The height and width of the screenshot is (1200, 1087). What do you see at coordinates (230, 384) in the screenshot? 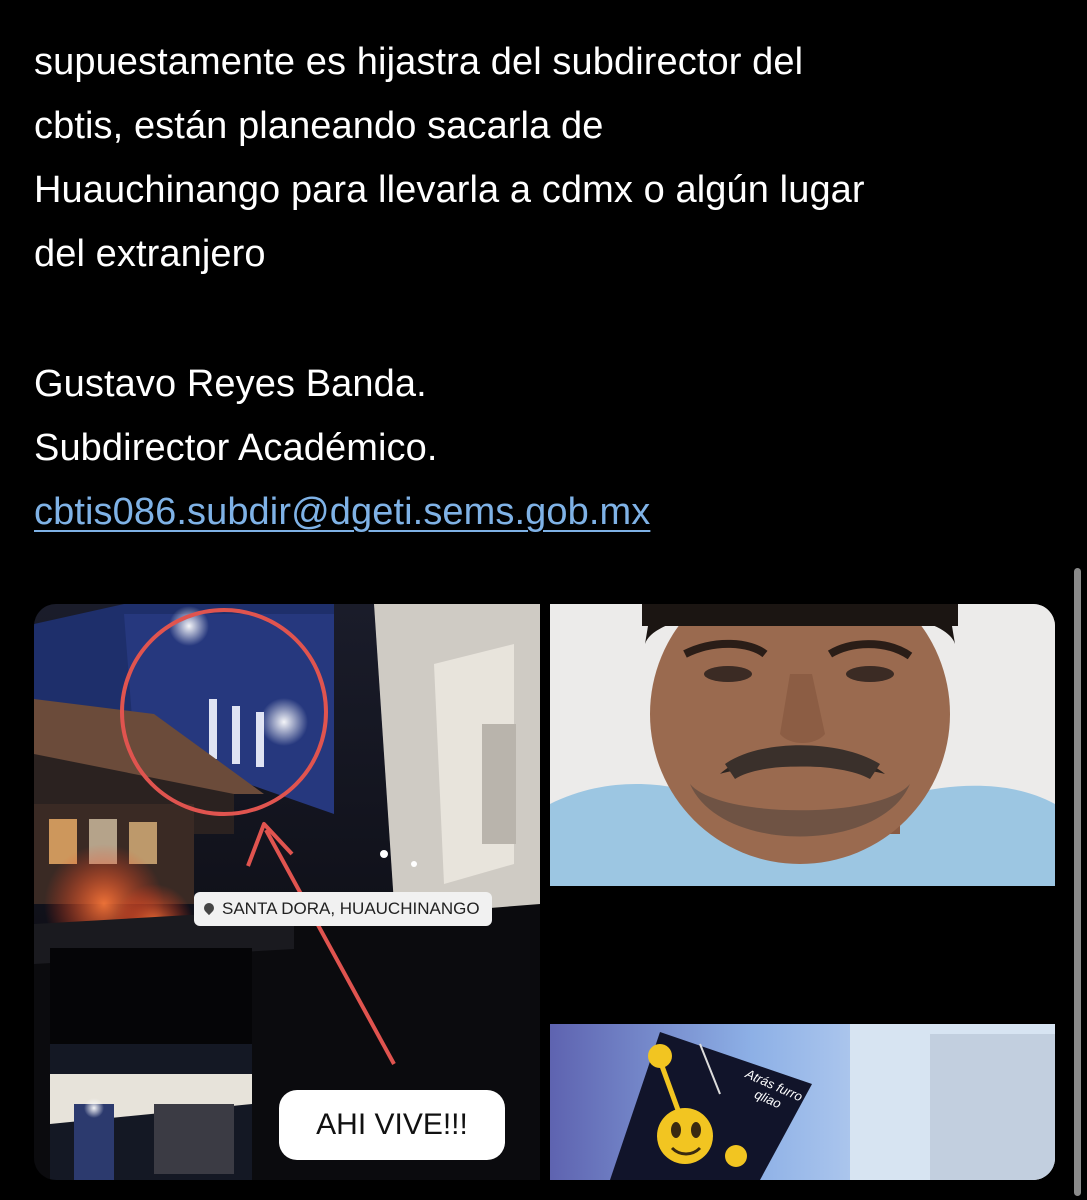
I see `signature-name: Gustavo Reyes Banda.` at bounding box center [230, 384].